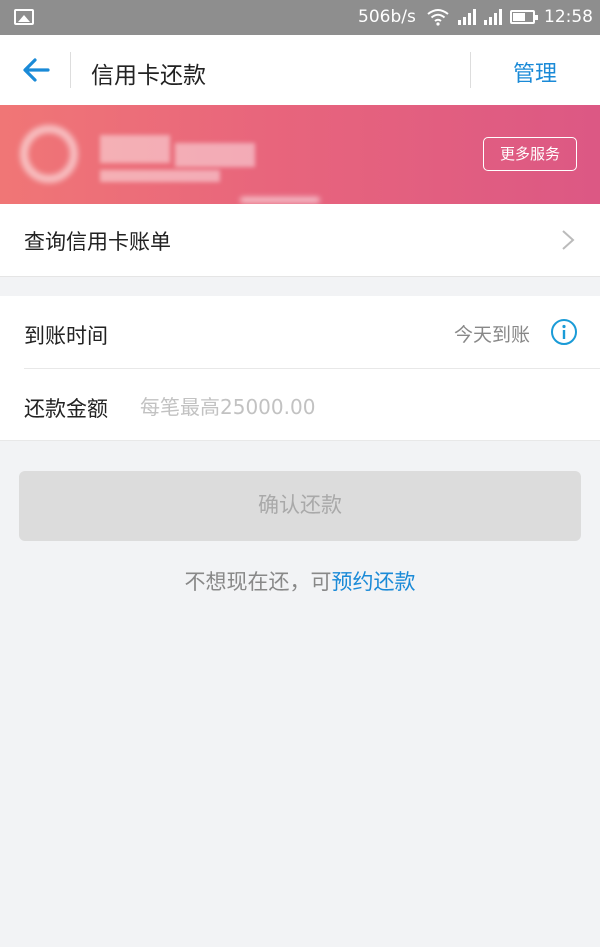 The image size is (600, 947). What do you see at coordinates (300, 506) in the screenshot?
I see `confirm-payment-button: 确认还款` at bounding box center [300, 506].